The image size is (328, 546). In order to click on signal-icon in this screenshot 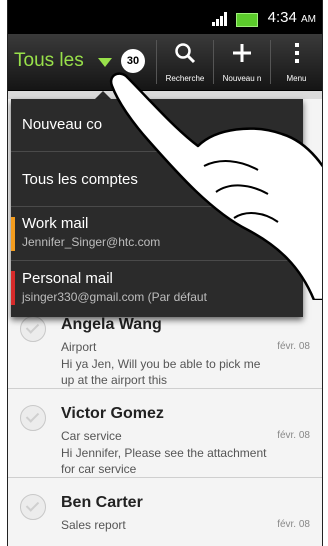, I will do `click(221, 19)`.